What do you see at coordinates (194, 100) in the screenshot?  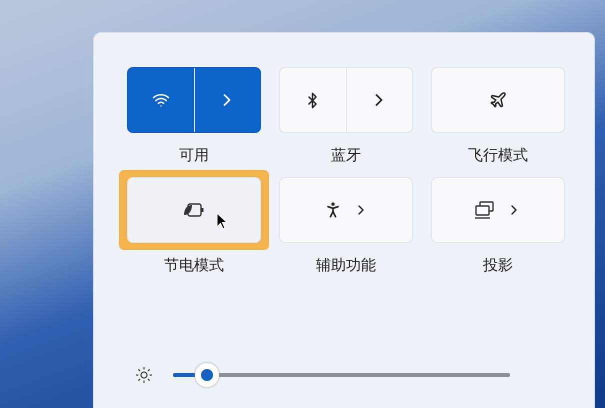 I see `quick-toggle` at bounding box center [194, 100].